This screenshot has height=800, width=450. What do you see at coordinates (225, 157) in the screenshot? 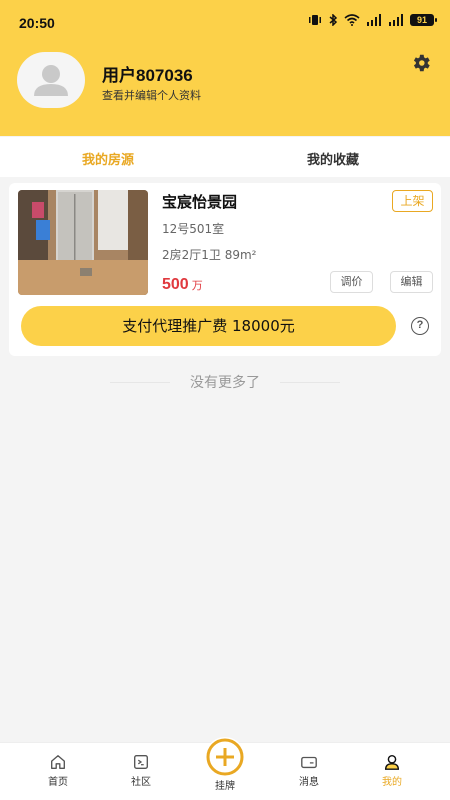
I see `listing-tabs: 我的房源 我的收藏` at bounding box center [225, 157].